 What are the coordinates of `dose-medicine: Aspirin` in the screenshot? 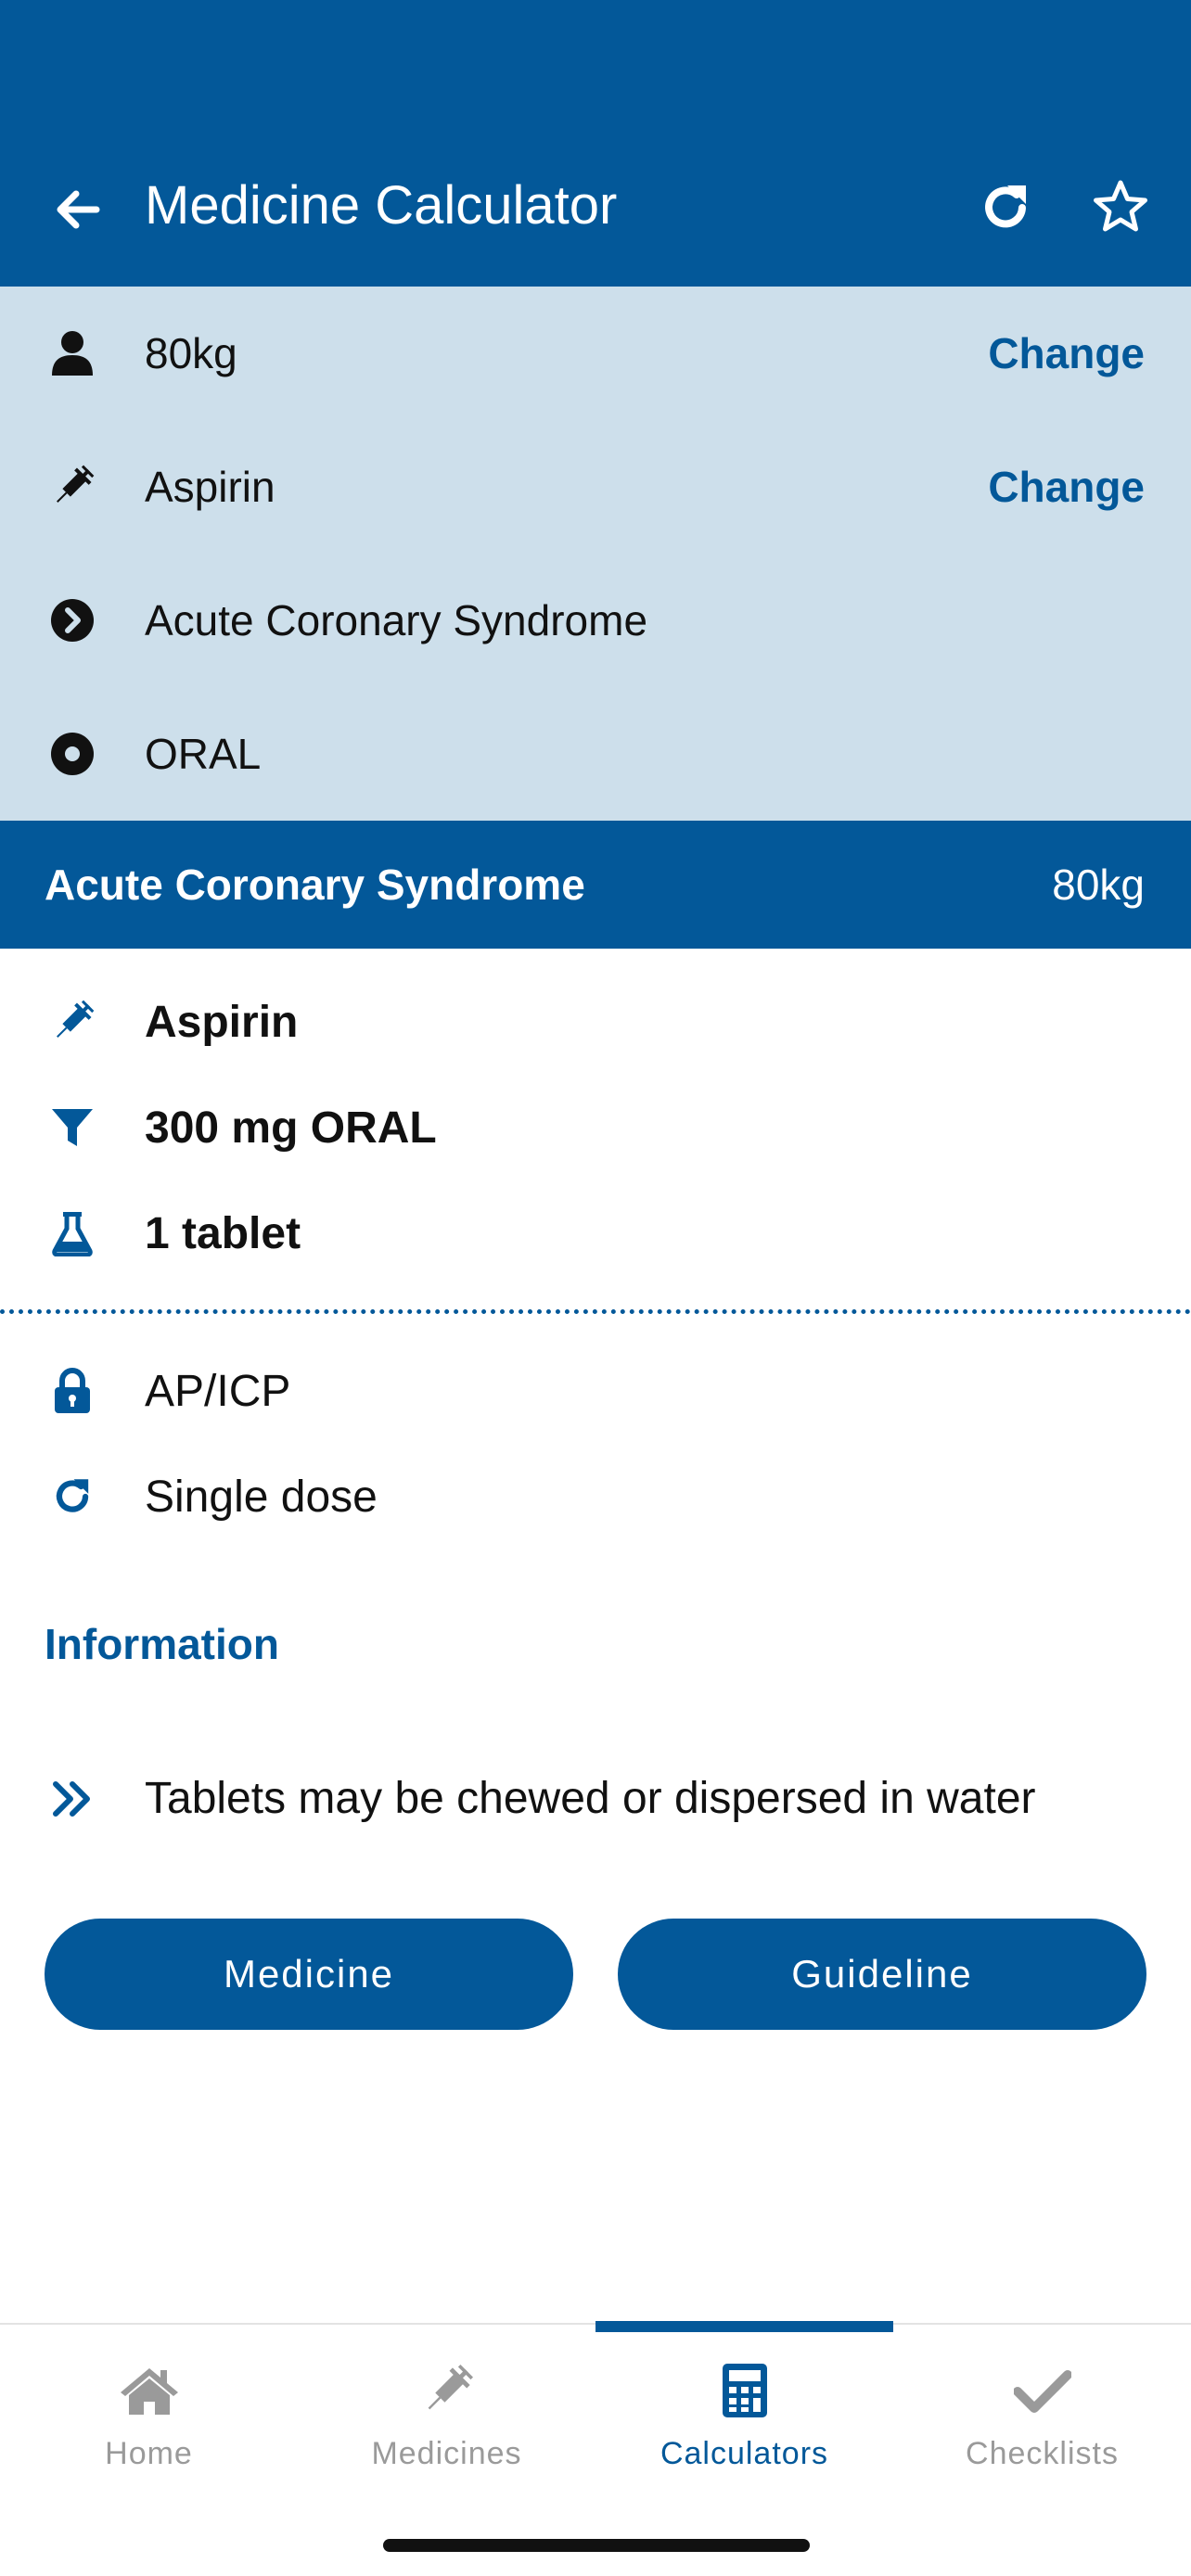 It's located at (222, 1022).